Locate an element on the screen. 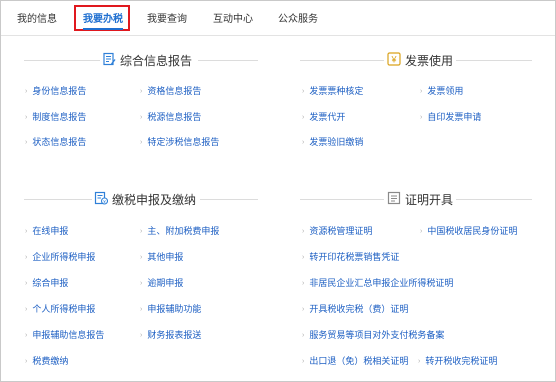 This screenshot has height=382, width=556. tab-public-service: 公众服务 is located at coordinates (298, 17).